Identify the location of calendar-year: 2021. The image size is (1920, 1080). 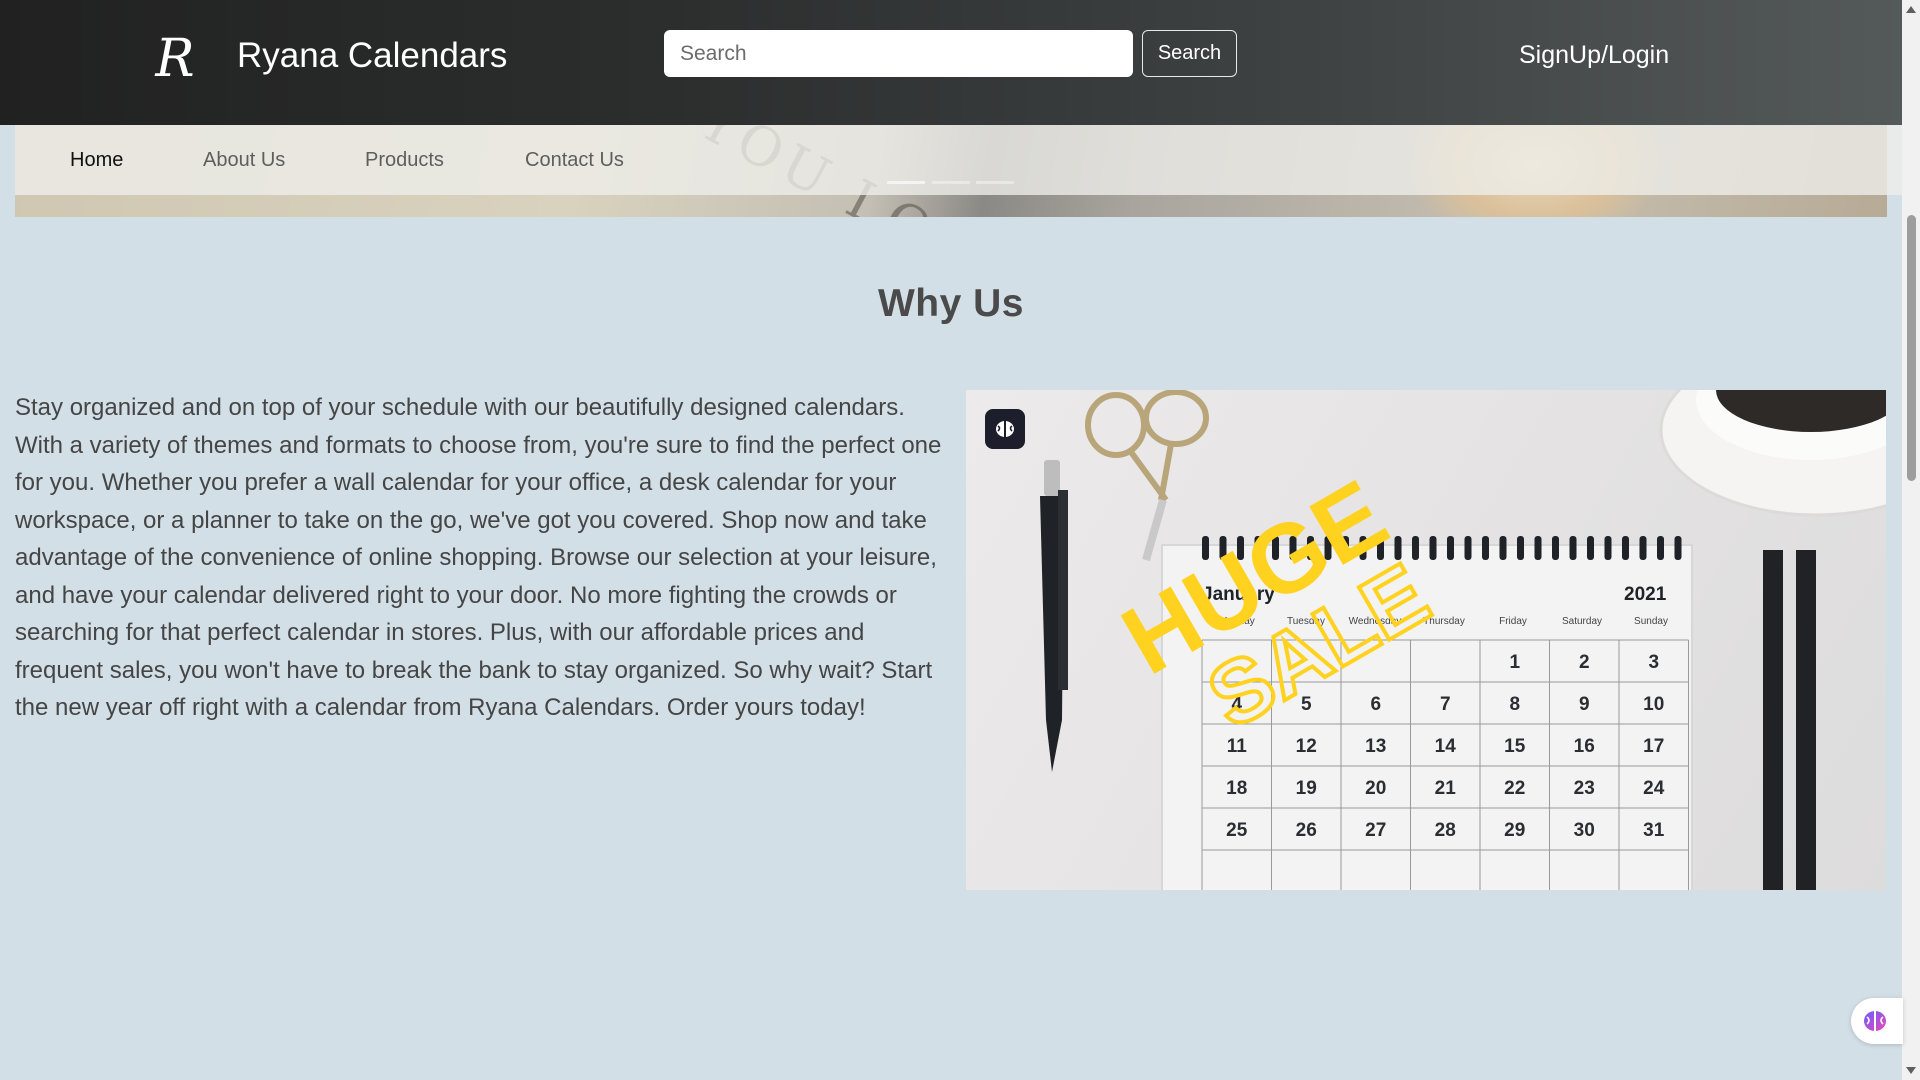
(1645, 594).